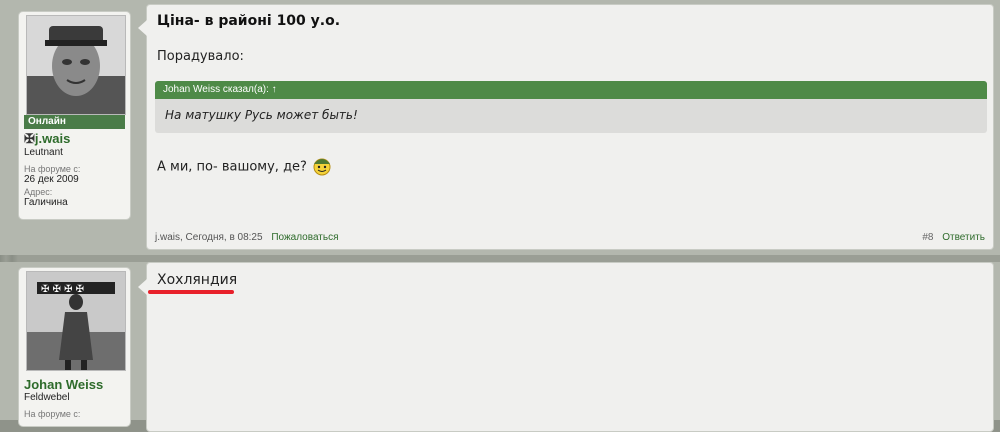  Describe the element at coordinates (200, 56) in the screenshot. I see `message-line: Порадувало:` at that location.